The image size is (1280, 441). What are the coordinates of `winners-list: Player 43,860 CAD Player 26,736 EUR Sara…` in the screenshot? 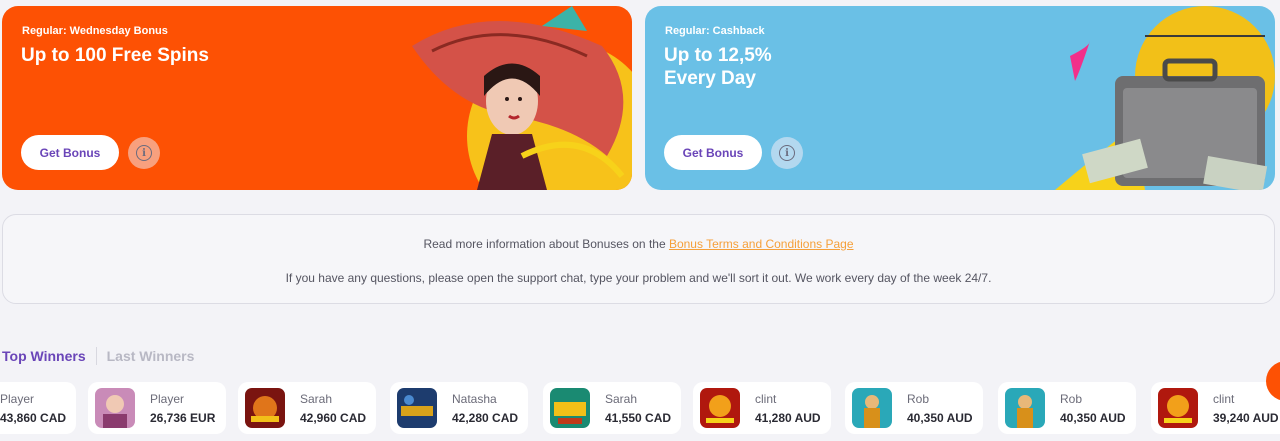 It's located at (640, 408).